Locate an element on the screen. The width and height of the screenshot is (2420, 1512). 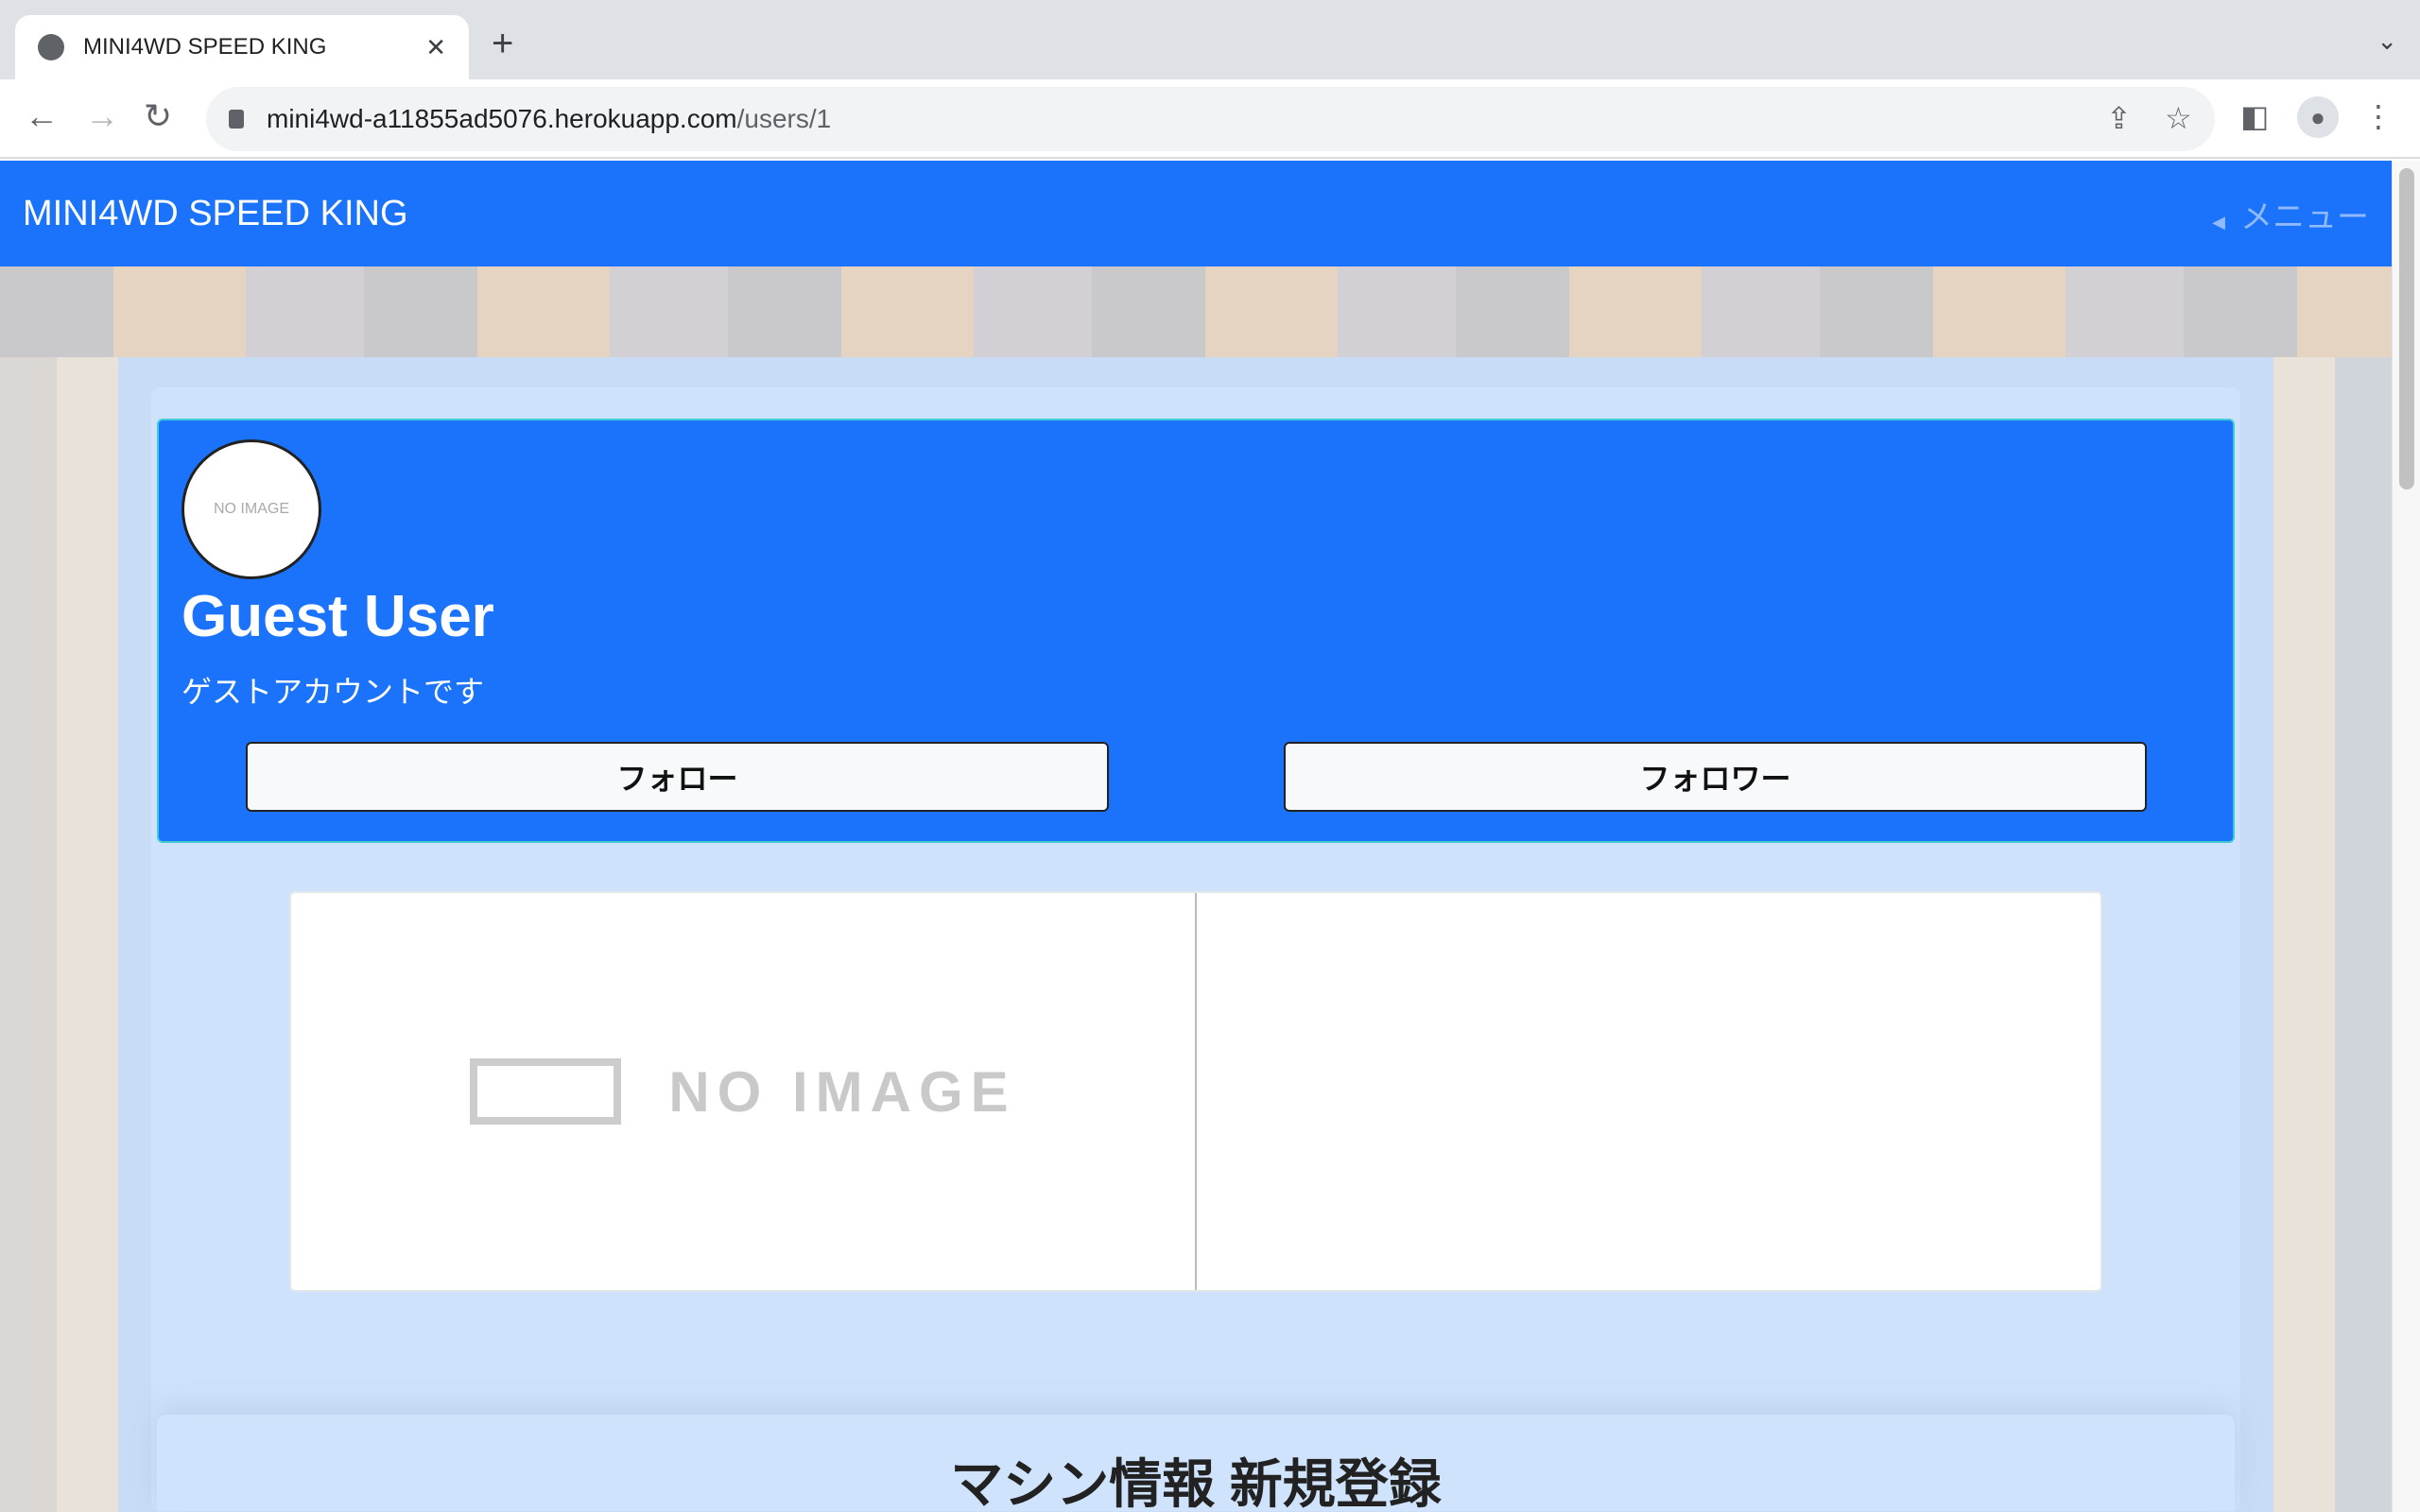
follow-button: フォロー is located at coordinates (678, 777).